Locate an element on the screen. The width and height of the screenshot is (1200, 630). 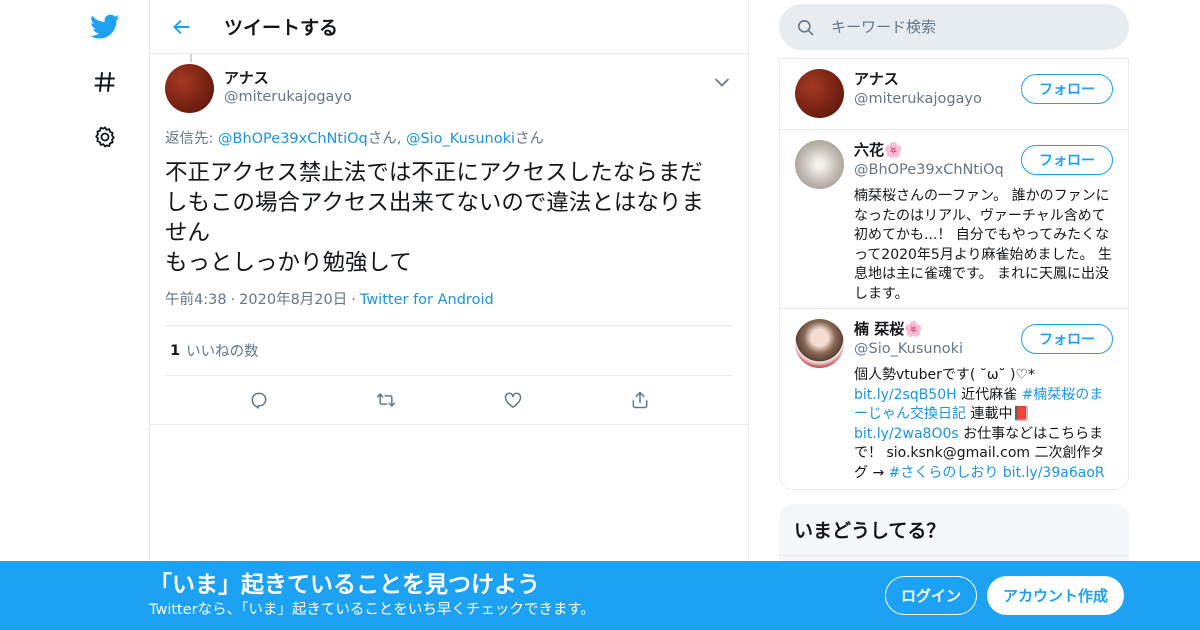
tweet-source-link: Twitter for Android is located at coordinates (427, 300).